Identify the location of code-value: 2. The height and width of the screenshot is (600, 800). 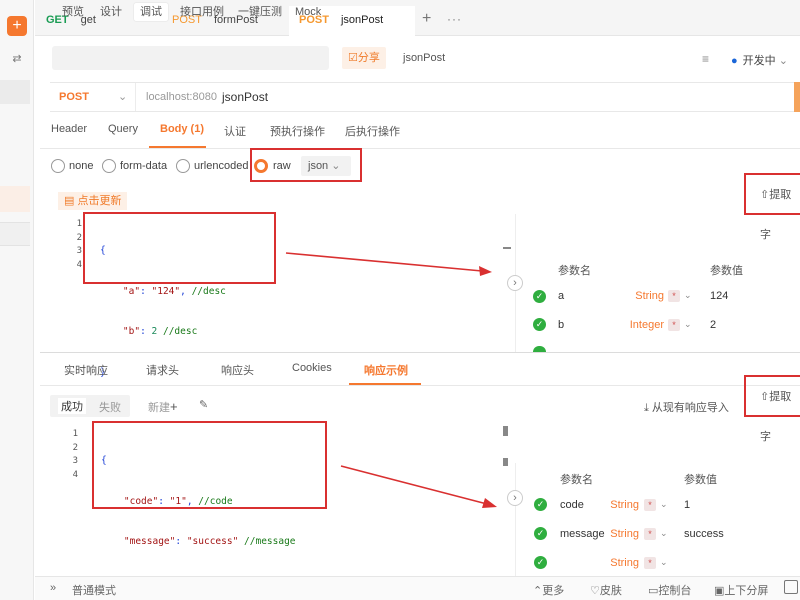
(154, 331).